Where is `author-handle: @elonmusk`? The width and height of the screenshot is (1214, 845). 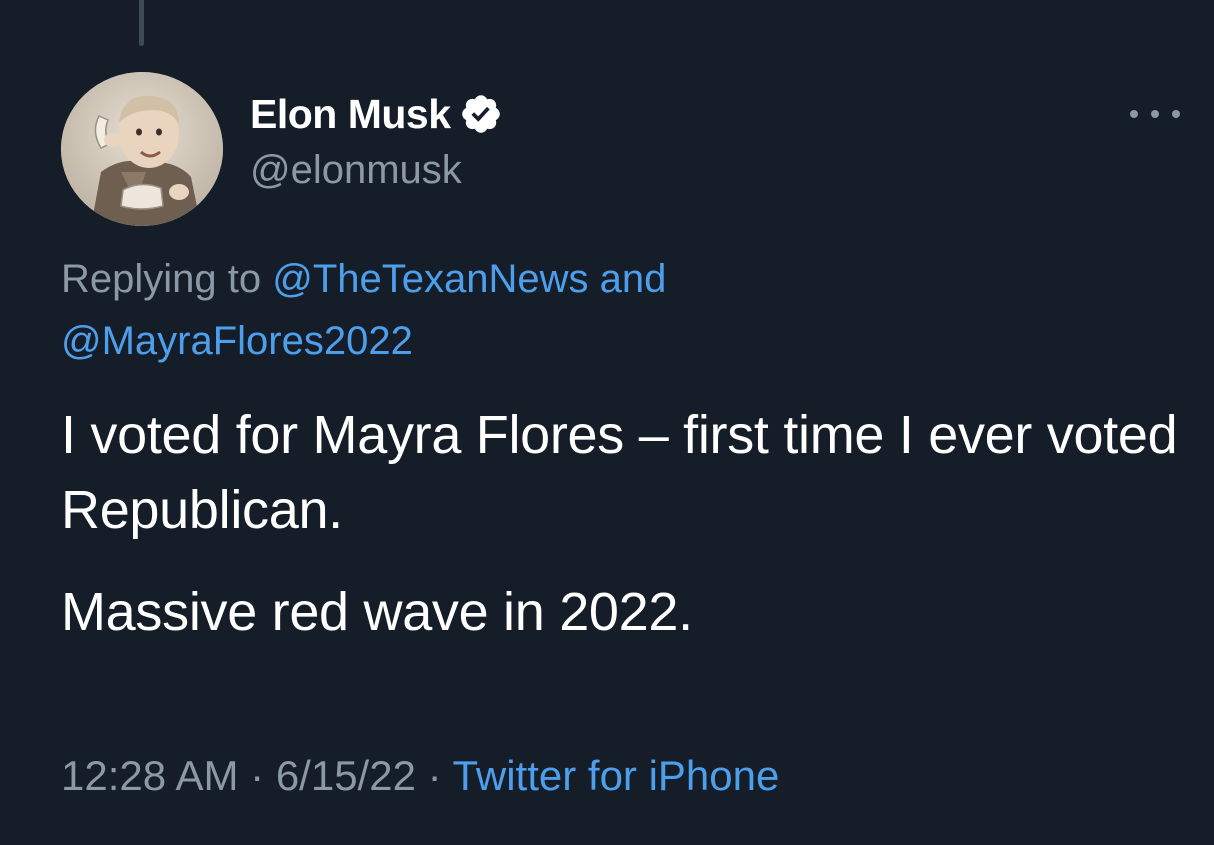
author-handle: @elonmusk is located at coordinates (356, 170).